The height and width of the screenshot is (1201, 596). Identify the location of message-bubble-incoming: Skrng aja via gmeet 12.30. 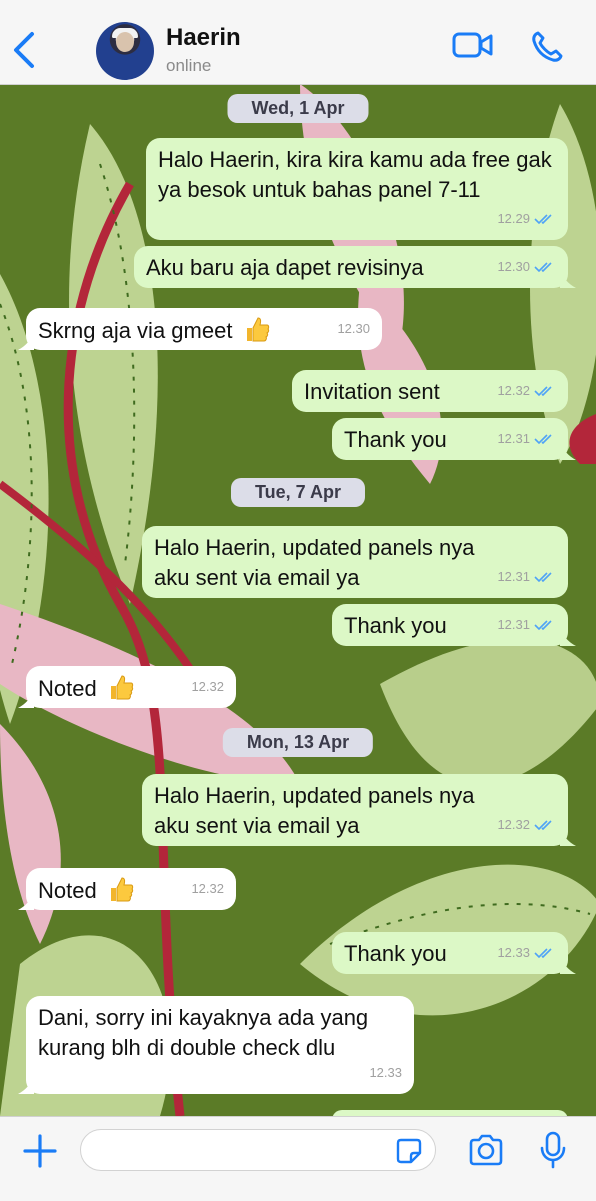
(200, 329).